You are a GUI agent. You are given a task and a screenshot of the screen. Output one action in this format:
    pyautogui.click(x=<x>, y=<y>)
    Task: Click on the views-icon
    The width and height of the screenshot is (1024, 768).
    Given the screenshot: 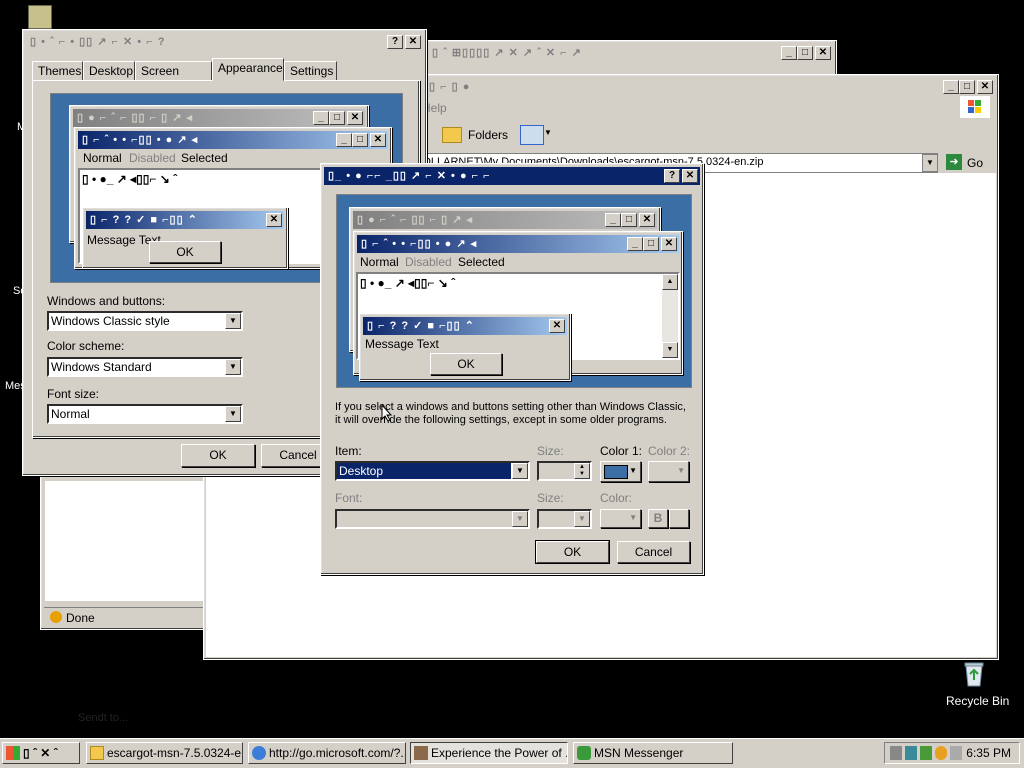 What is the action you would take?
    pyautogui.click(x=532, y=135)
    